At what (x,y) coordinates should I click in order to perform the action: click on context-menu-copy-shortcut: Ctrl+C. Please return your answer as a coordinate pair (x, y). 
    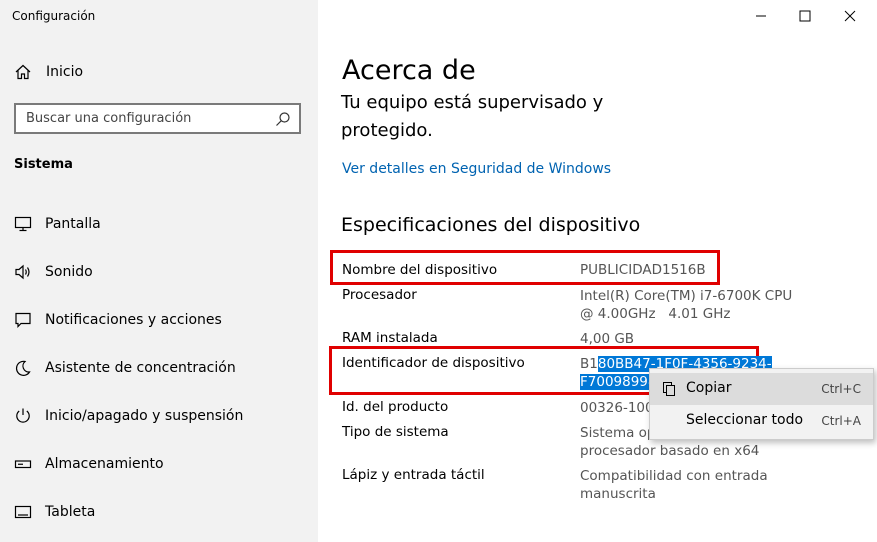
    Looking at the image, I should click on (841, 389).